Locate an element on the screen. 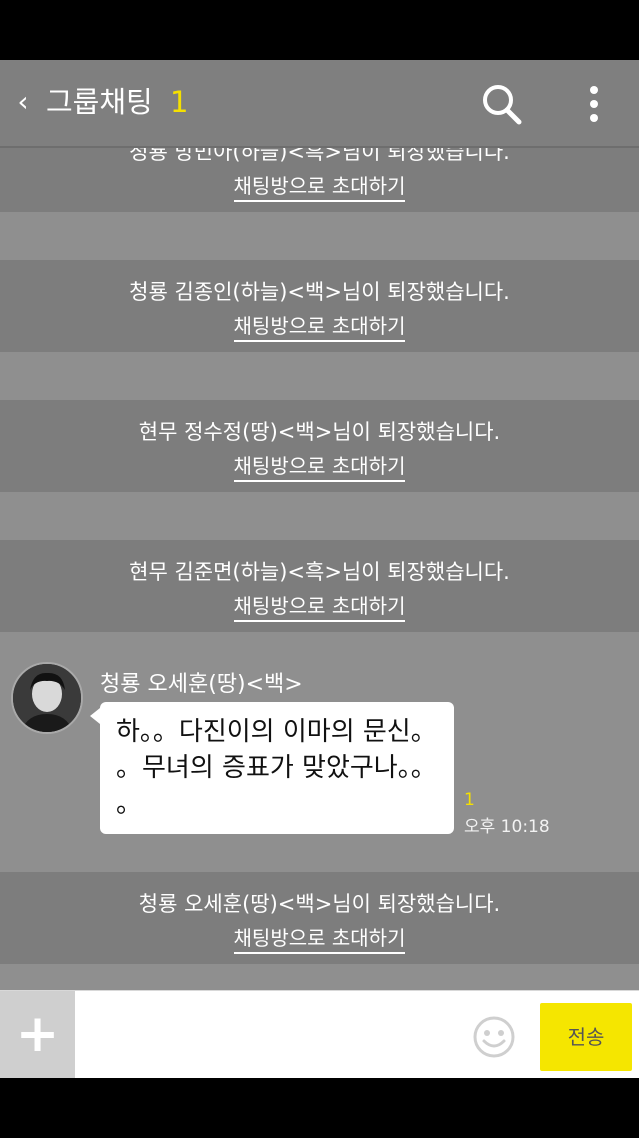 This screenshot has height=1138, width=639. avatar is located at coordinates (47, 698).